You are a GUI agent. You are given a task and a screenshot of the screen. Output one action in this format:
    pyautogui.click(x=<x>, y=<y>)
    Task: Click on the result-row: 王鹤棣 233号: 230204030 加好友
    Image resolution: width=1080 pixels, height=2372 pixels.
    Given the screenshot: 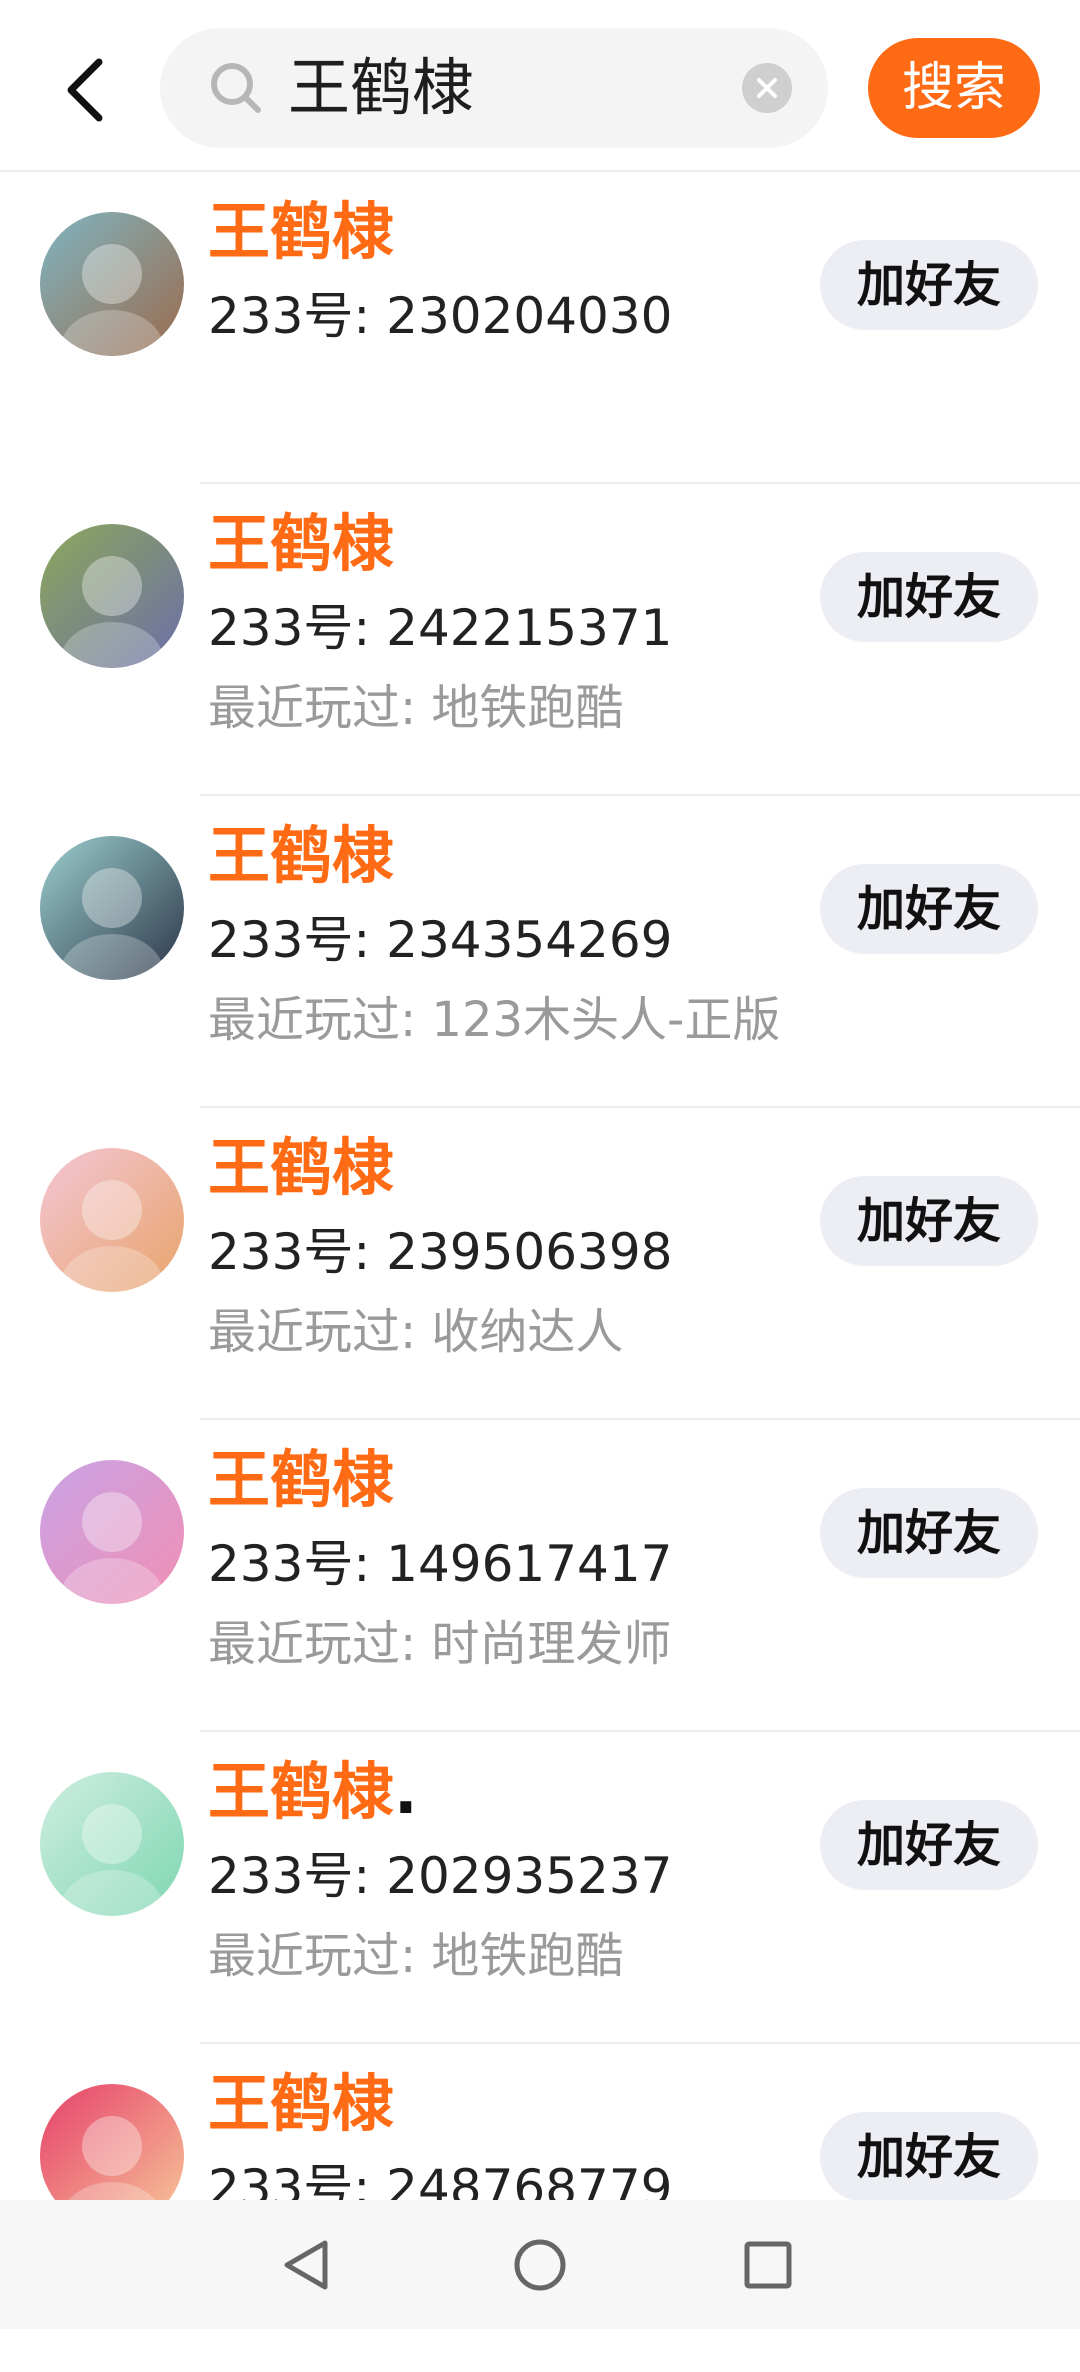 What is the action you would take?
    pyautogui.click(x=540, y=328)
    